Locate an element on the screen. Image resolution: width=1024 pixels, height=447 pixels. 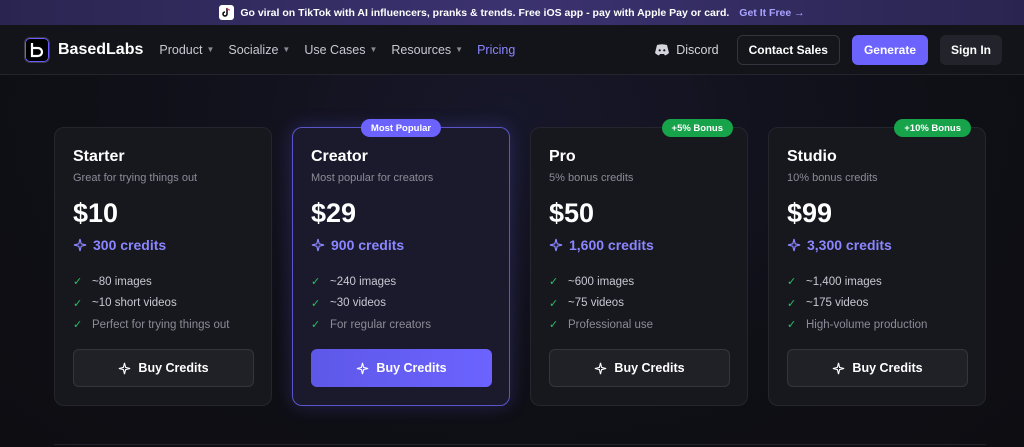
feature-text: ~80 images is located at coordinates (122, 281).